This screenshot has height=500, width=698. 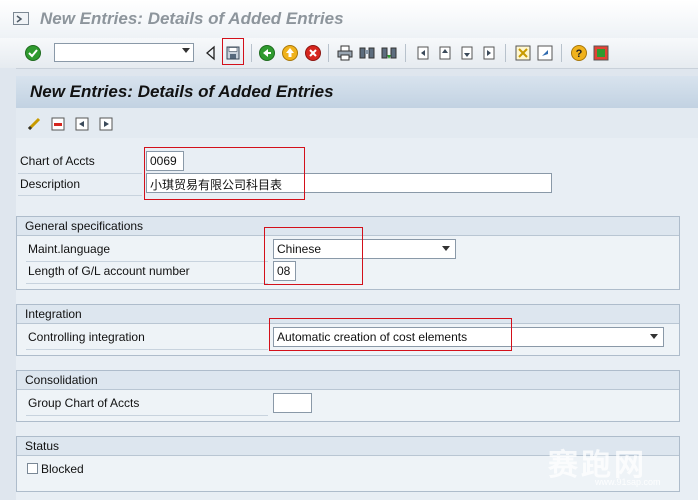 What do you see at coordinates (58, 124) in the screenshot?
I see `delete-icon` at bounding box center [58, 124].